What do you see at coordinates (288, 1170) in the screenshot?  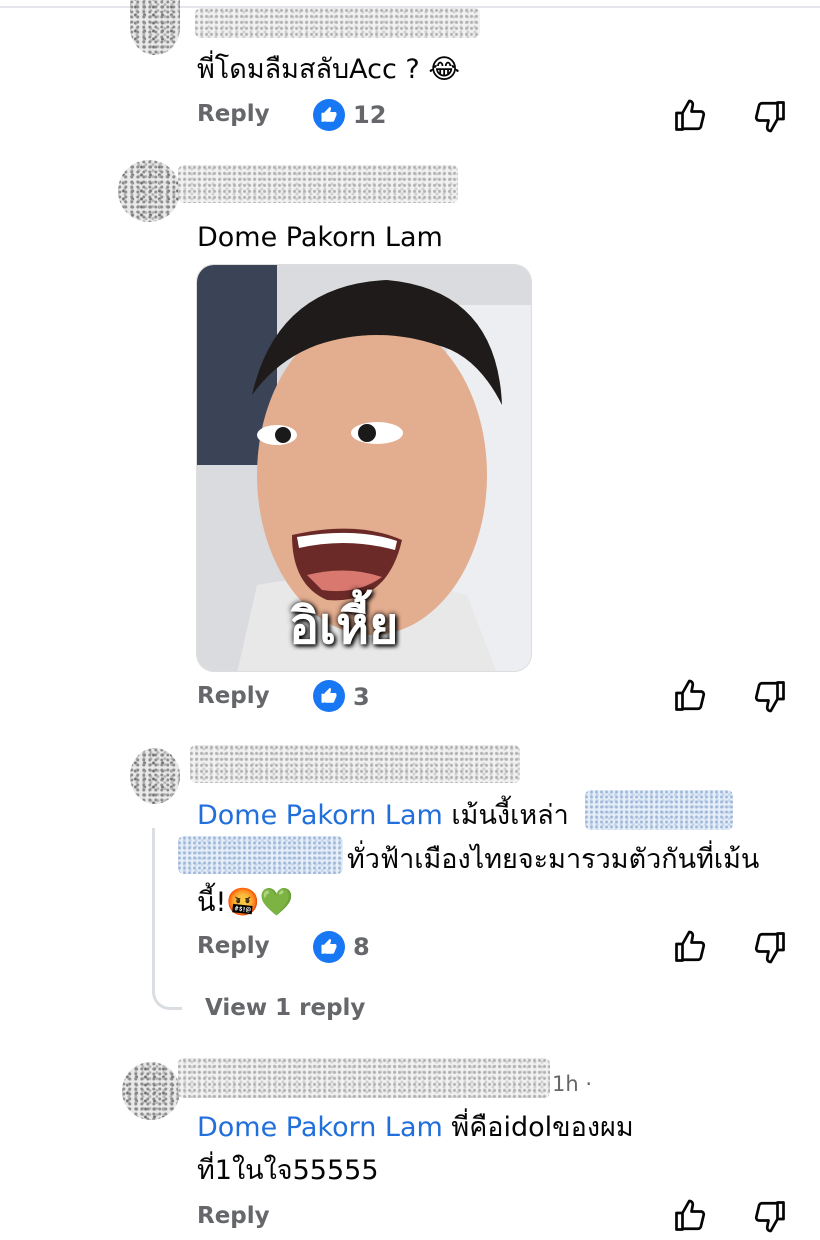 I see `comment-text: ที่1ในใจ55555` at bounding box center [288, 1170].